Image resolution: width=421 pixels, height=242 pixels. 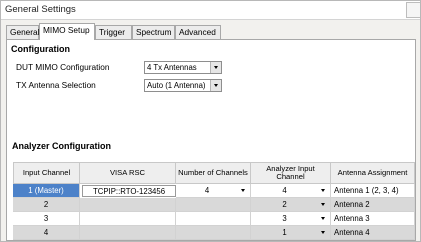 I want to click on analyzer-input-channel-value: 1, so click(x=284, y=232).